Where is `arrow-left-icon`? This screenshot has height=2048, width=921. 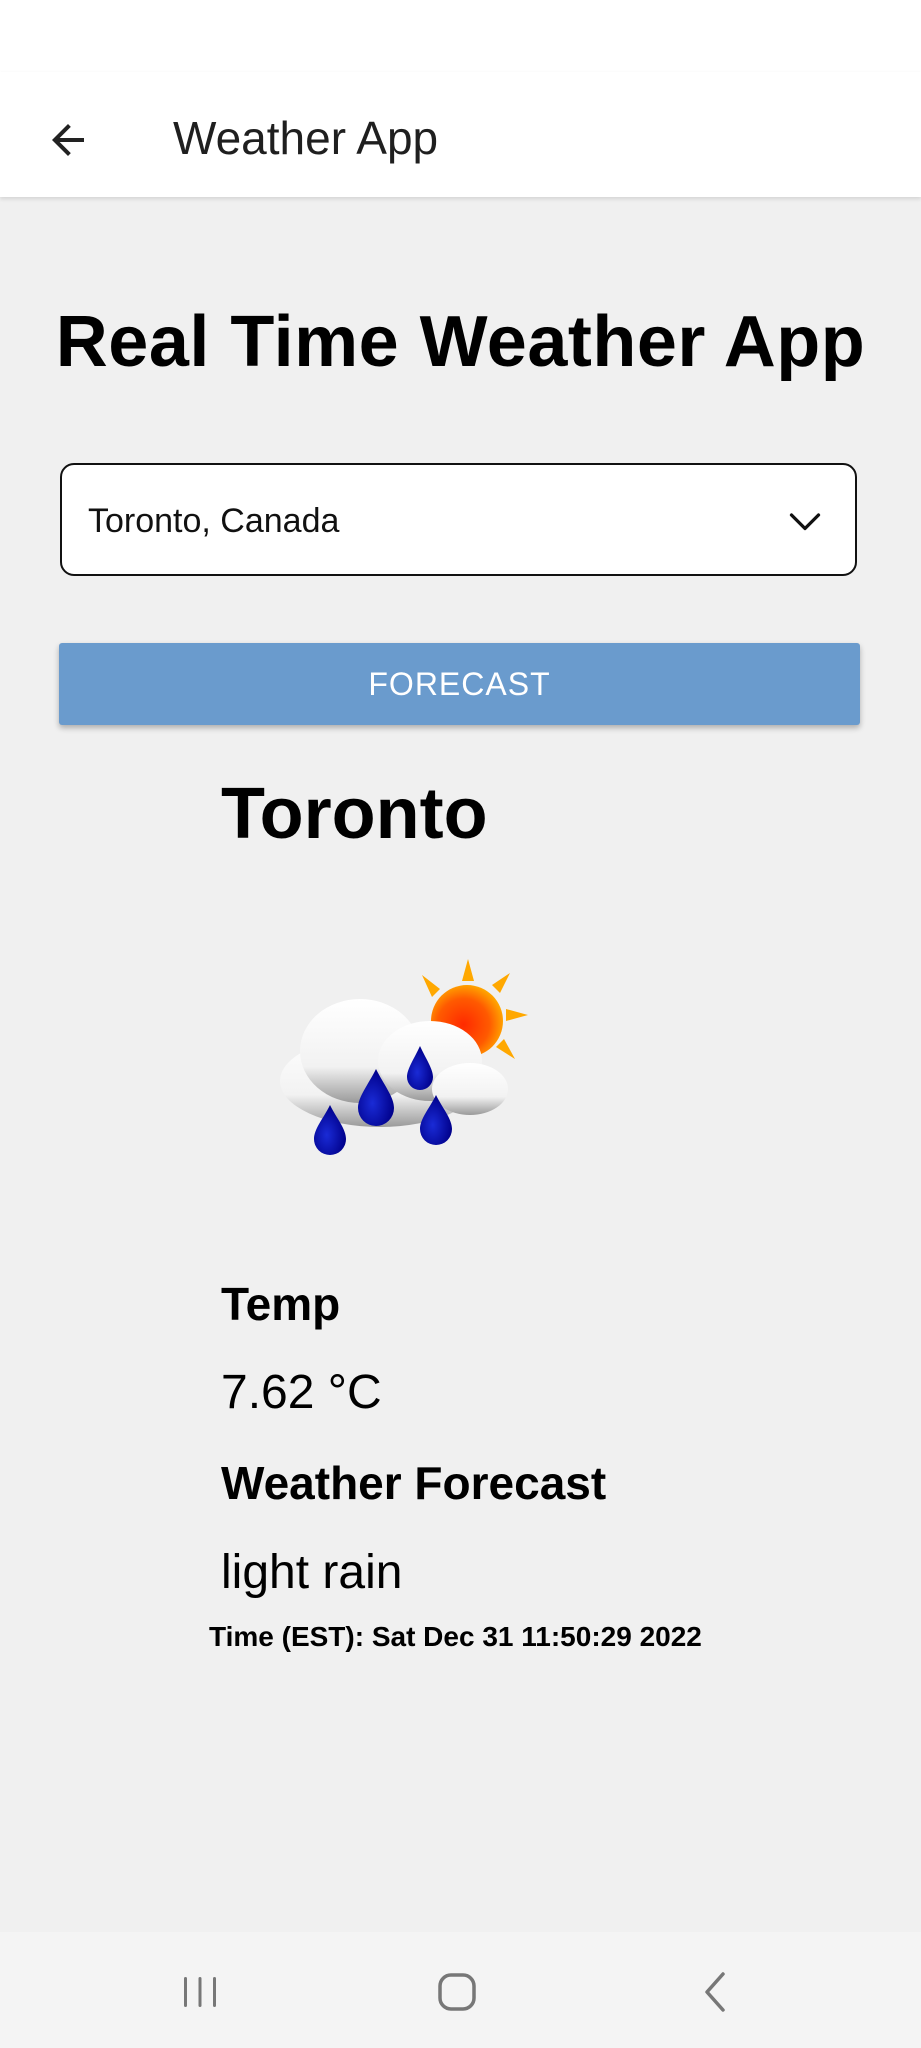 arrow-left-icon is located at coordinates (68, 140).